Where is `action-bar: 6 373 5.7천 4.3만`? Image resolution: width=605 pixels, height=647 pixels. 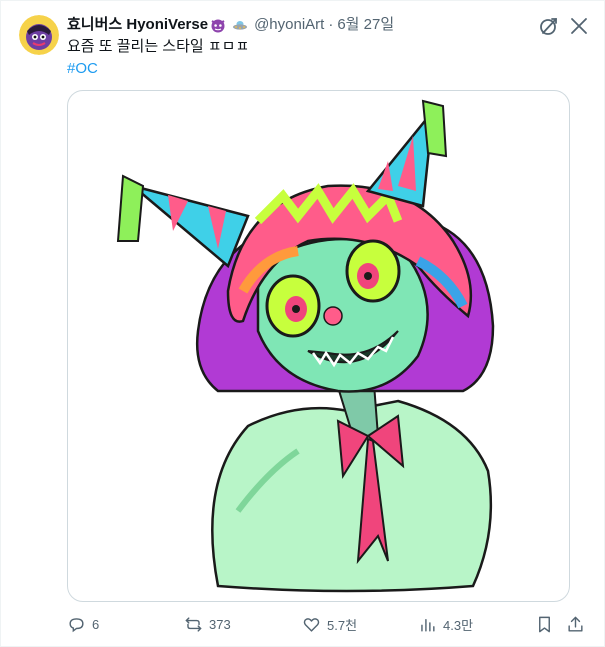
action-bar: 6 373 5.7천 4.3만 is located at coordinates (328, 624).